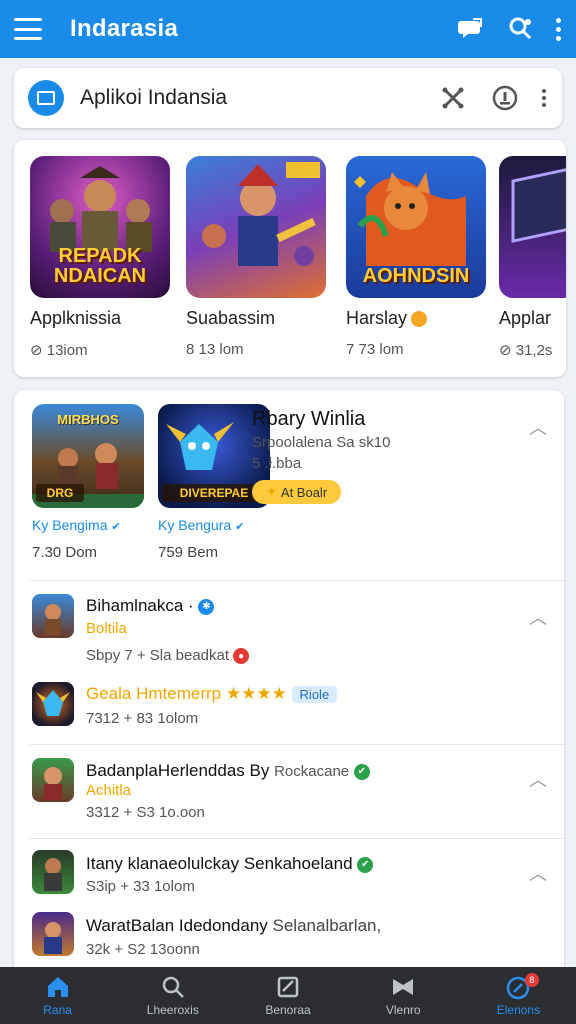  I want to click on row-meta: Sbpy 7 + Sla beadkat ●, so click(168, 656).